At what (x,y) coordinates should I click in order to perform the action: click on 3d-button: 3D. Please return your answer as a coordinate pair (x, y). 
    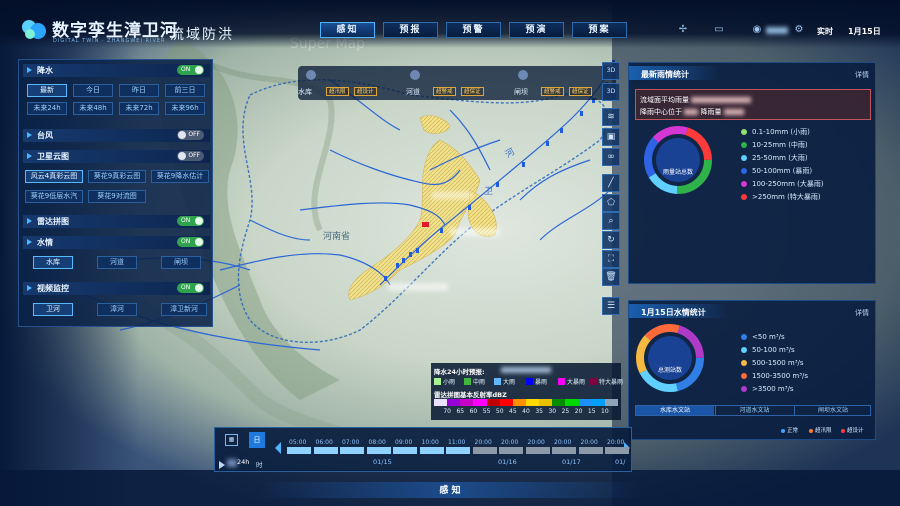
    Looking at the image, I should click on (611, 71).